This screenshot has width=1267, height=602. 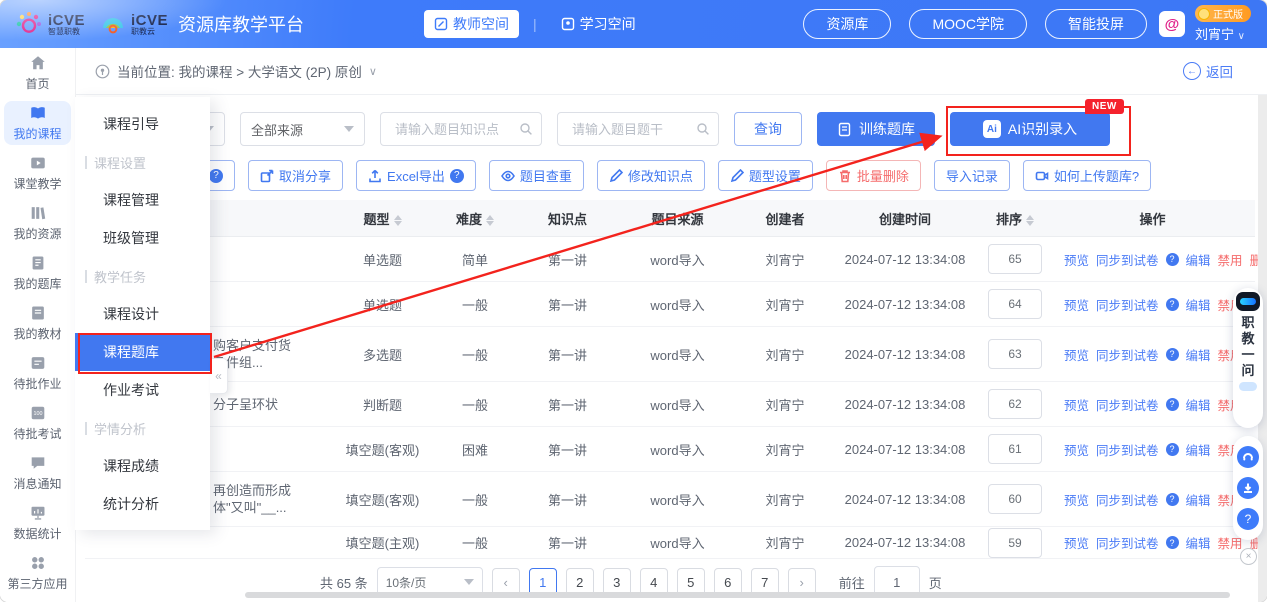 I want to click on dup-check-button: 题目查重, so click(x=536, y=175).